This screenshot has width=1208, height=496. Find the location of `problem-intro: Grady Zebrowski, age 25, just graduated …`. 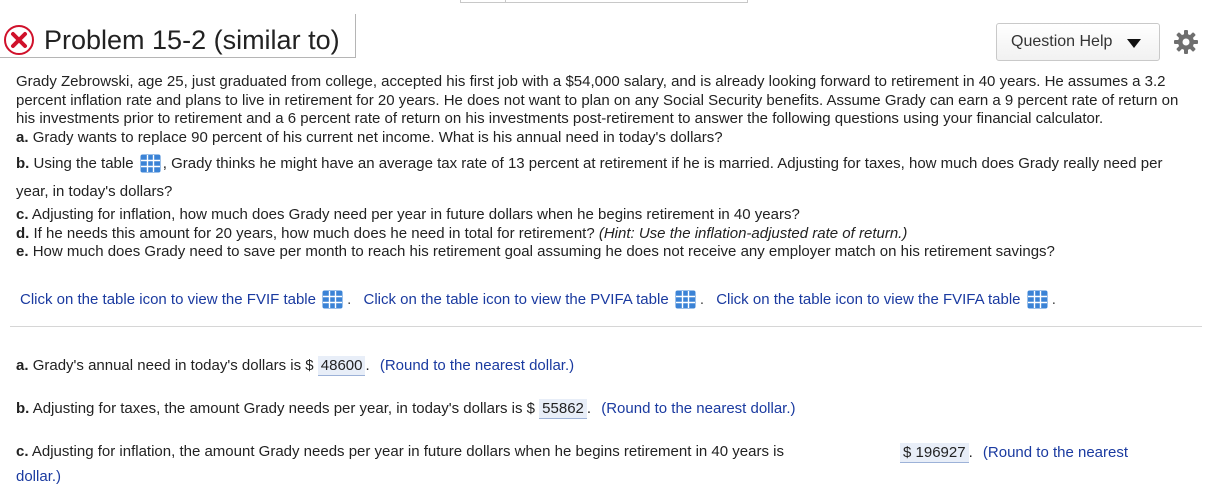

problem-intro: Grady Zebrowski, age 25, just graduated … is located at coordinates (597, 100).